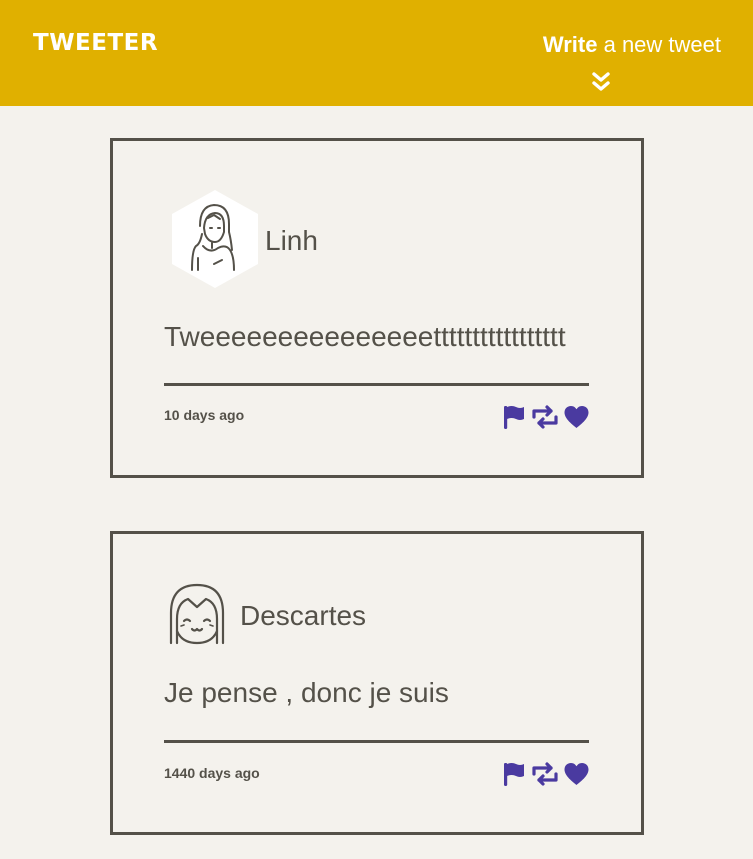  What do you see at coordinates (95, 43) in the screenshot?
I see `app-logo: TWEETER` at bounding box center [95, 43].